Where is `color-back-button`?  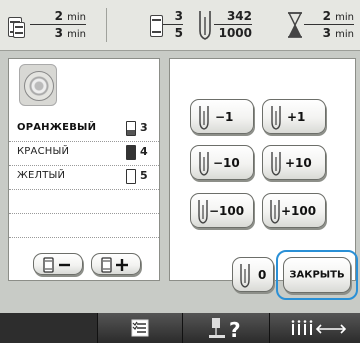
color-back-button is located at coordinates (58, 264).